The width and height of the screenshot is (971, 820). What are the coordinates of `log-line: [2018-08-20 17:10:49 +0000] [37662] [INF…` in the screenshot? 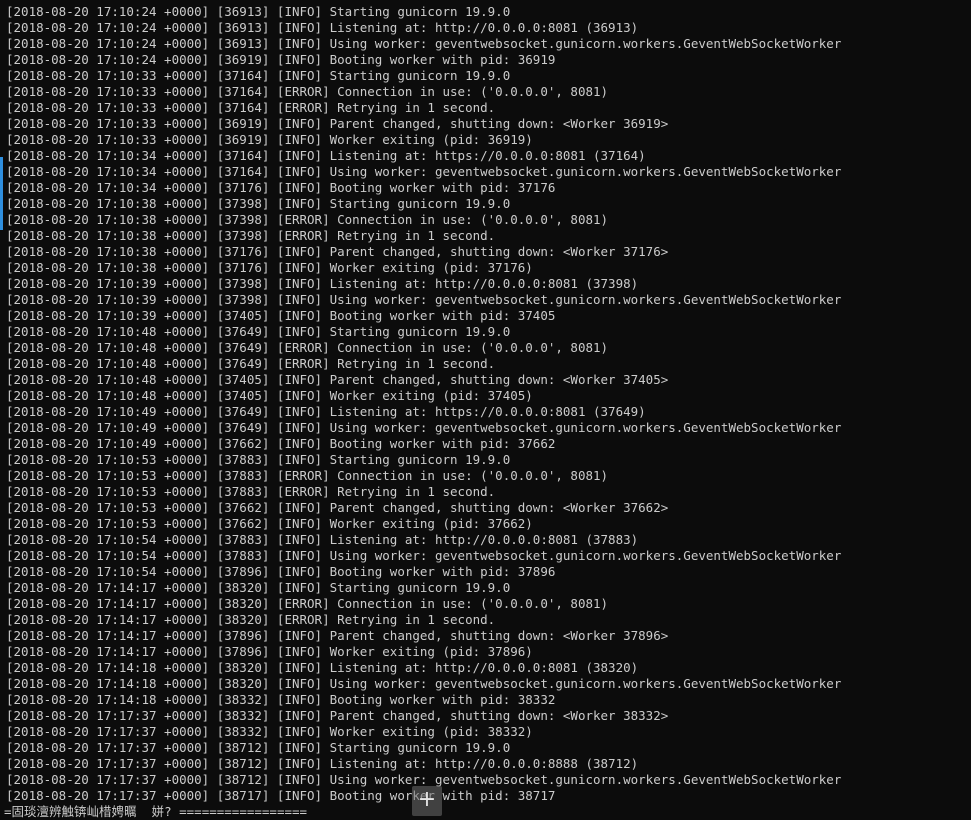 It's located at (281, 443).